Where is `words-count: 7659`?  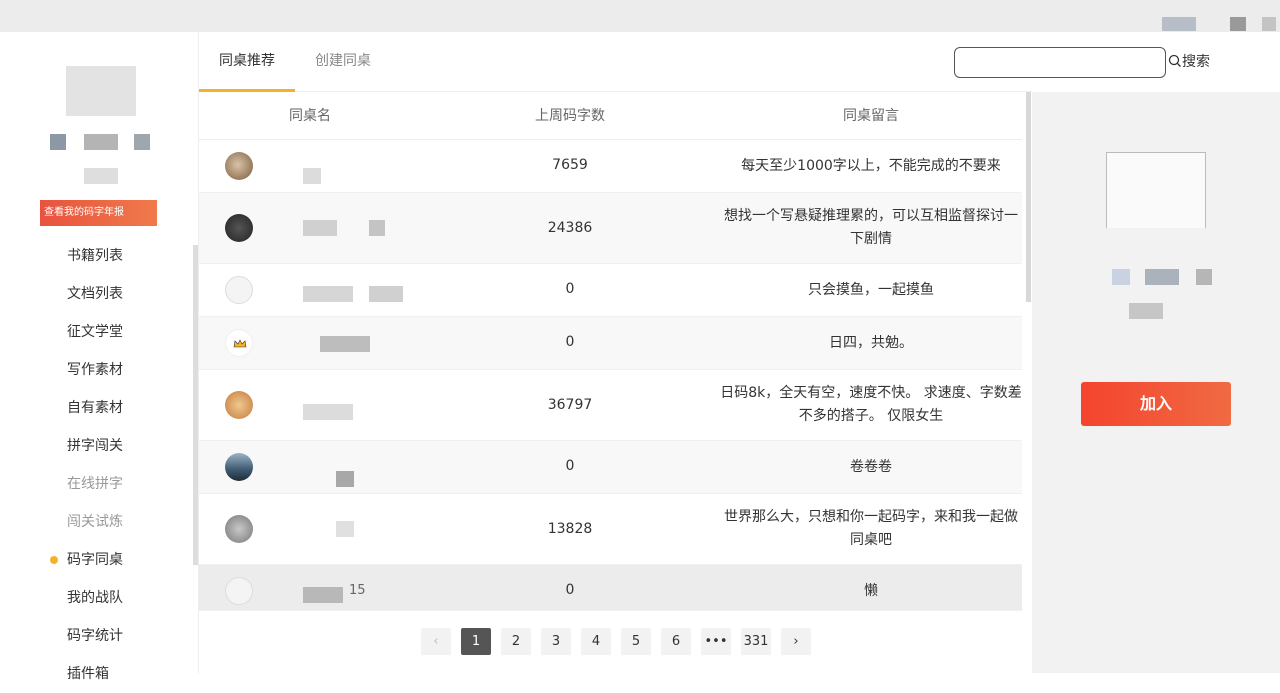 words-count: 7659 is located at coordinates (570, 165).